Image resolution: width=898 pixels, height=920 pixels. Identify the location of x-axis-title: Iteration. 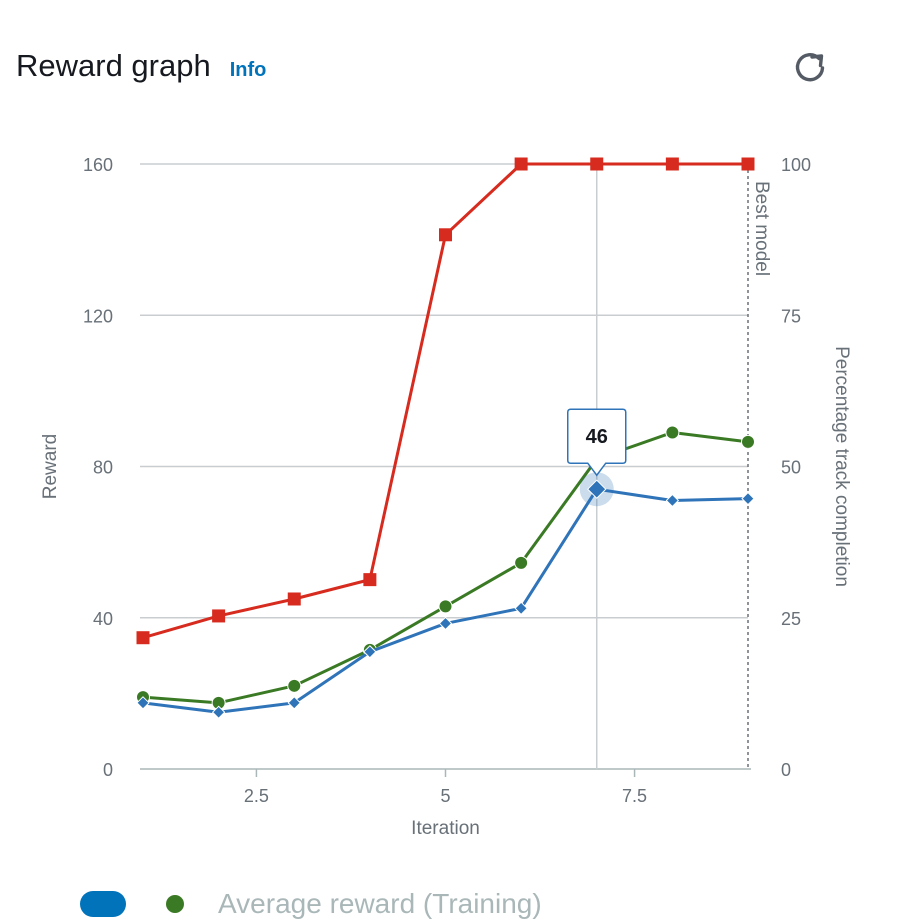
(445, 828).